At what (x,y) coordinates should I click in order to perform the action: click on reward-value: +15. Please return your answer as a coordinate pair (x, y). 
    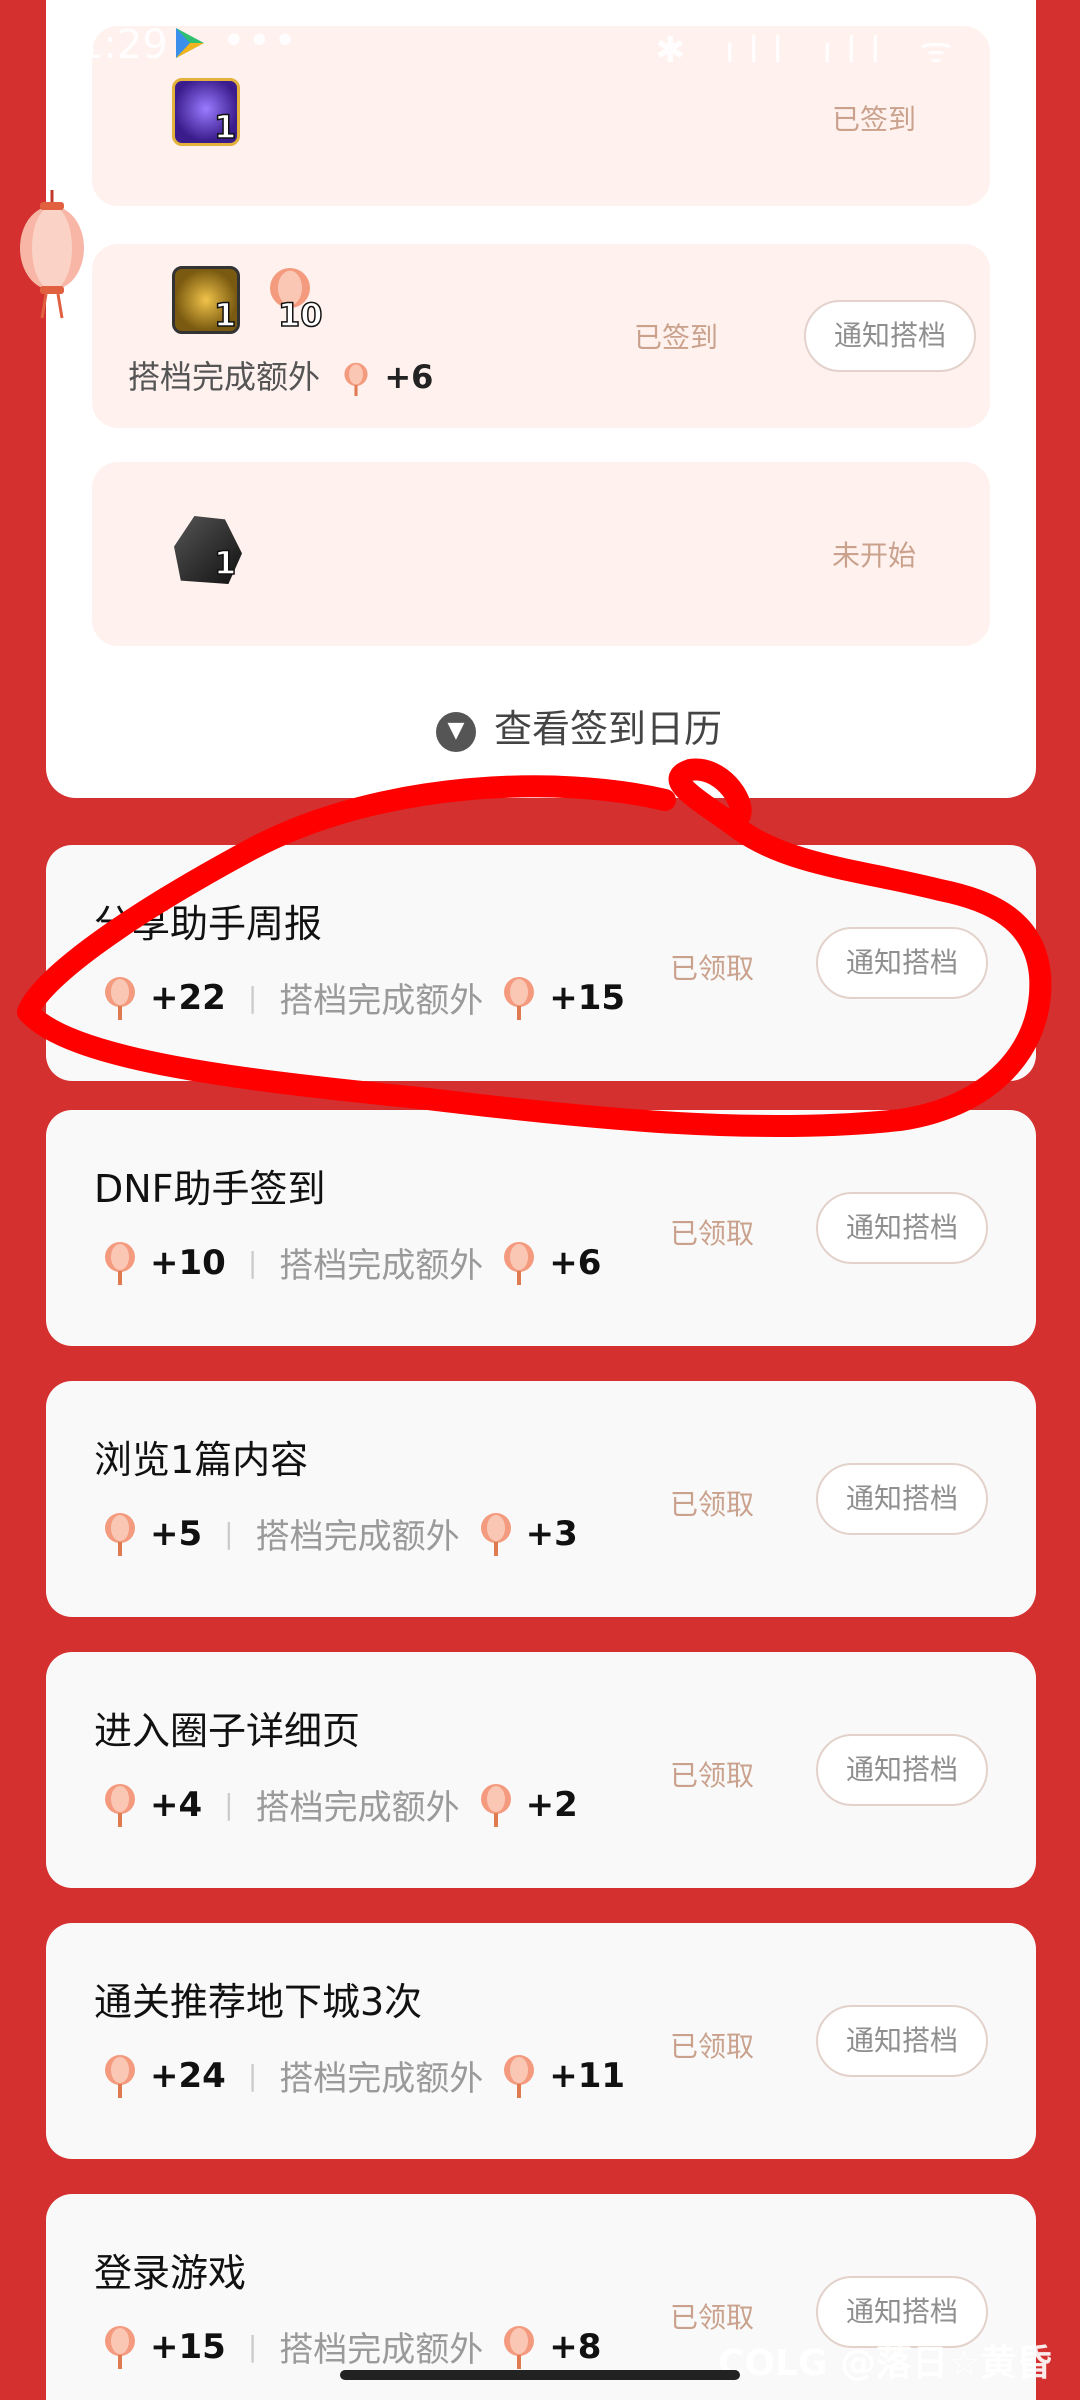
    Looking at the image, I should click on (188, 2346).